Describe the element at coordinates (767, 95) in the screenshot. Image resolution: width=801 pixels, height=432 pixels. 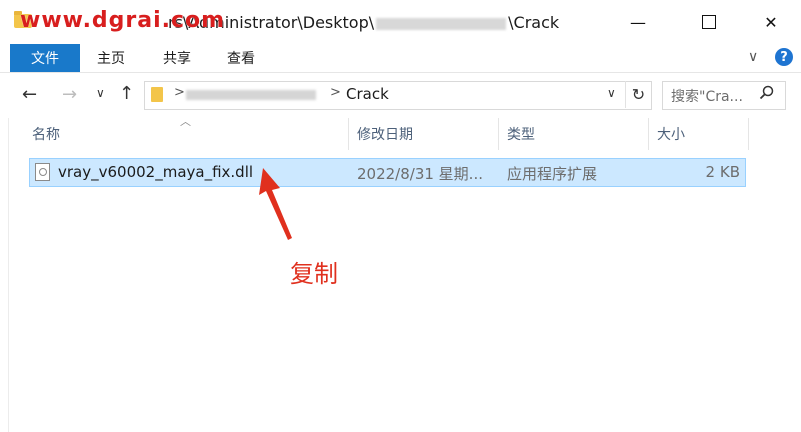
I see `search-icon` at that location.